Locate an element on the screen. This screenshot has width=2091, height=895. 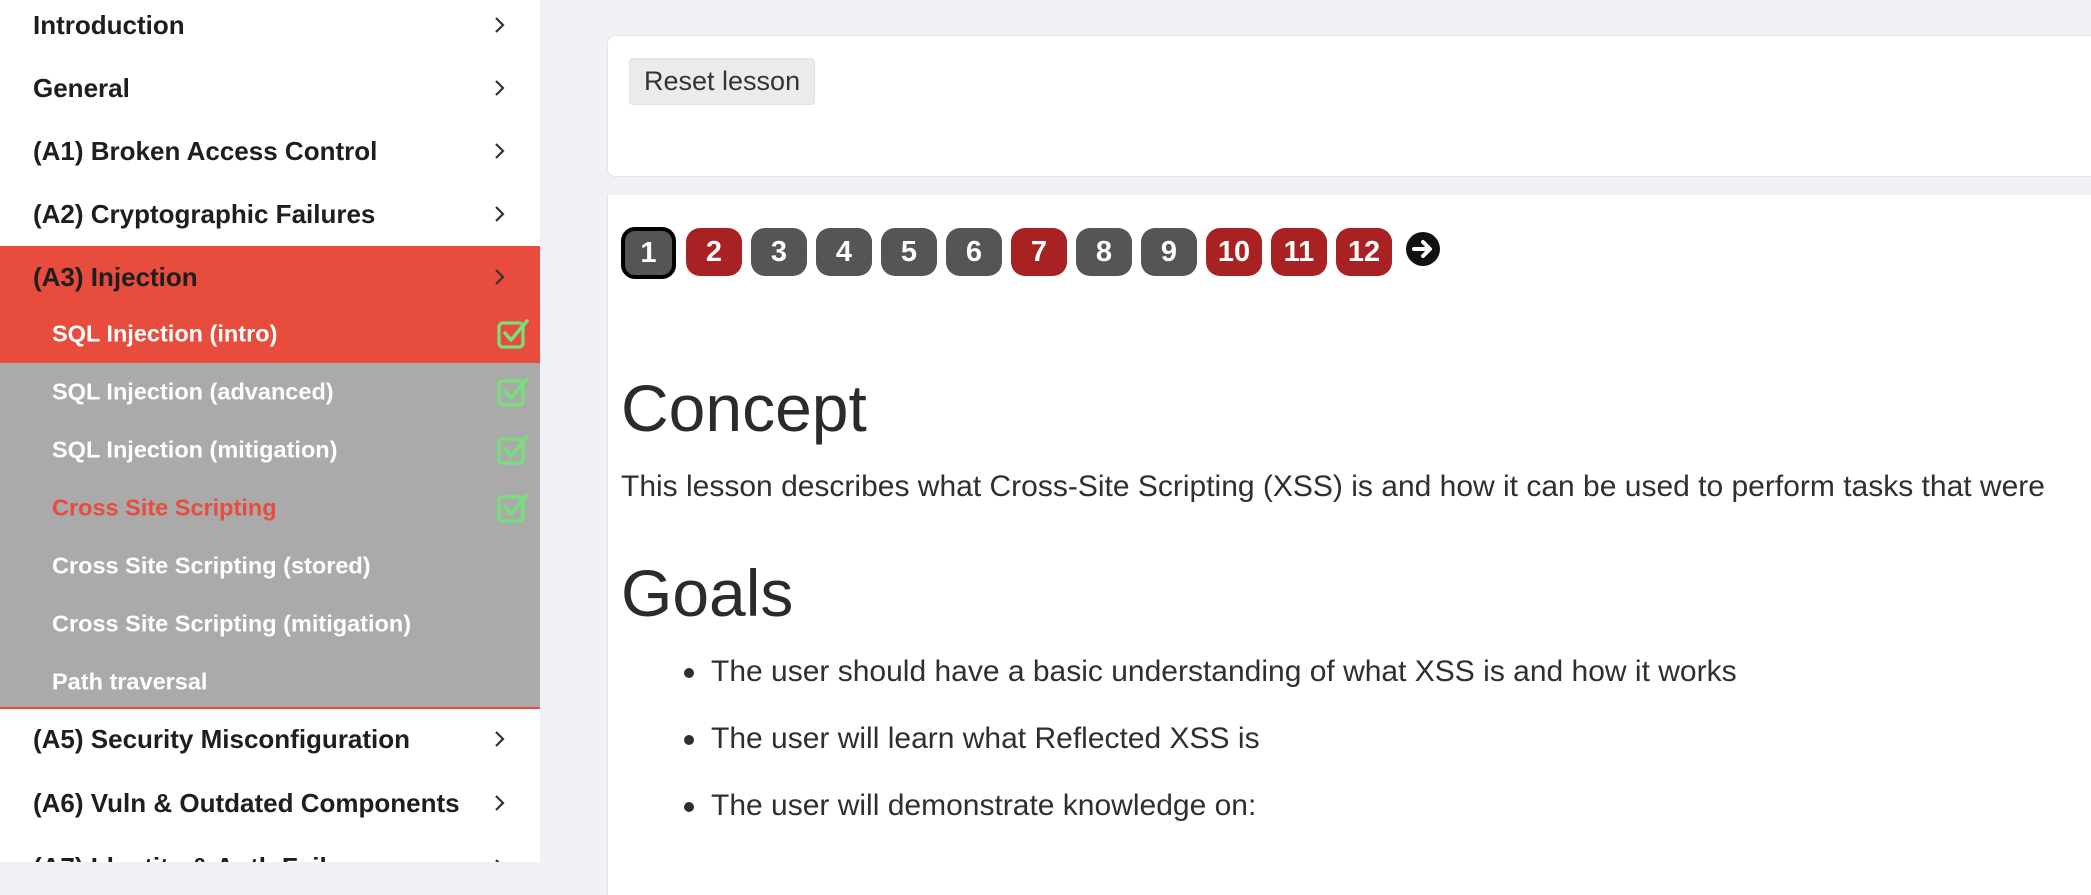
lesson-item-cross-site-scripting: Cross Site Scripting is located at coordinates (270, 508).